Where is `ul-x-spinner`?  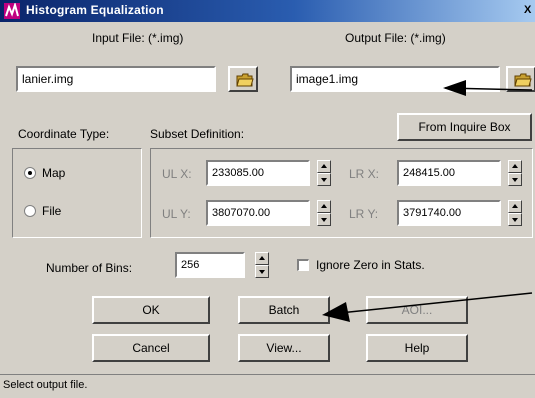
ul-x-spinner is located at coordinates (324, 173).